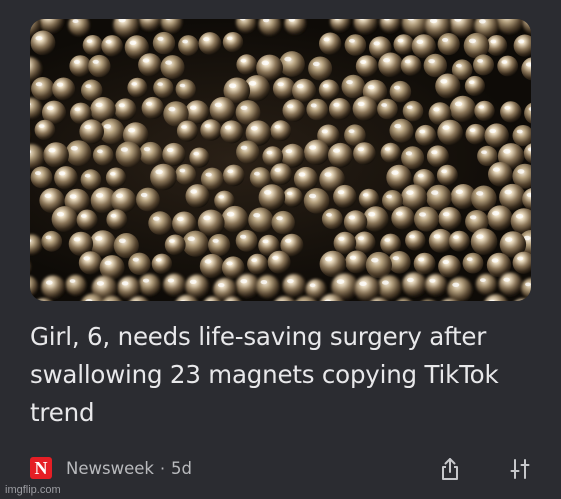 This screenshot has height=499, width=561. Describe the element at coordinates (450, 469) in the screenshot. I see `share-button` at that location.